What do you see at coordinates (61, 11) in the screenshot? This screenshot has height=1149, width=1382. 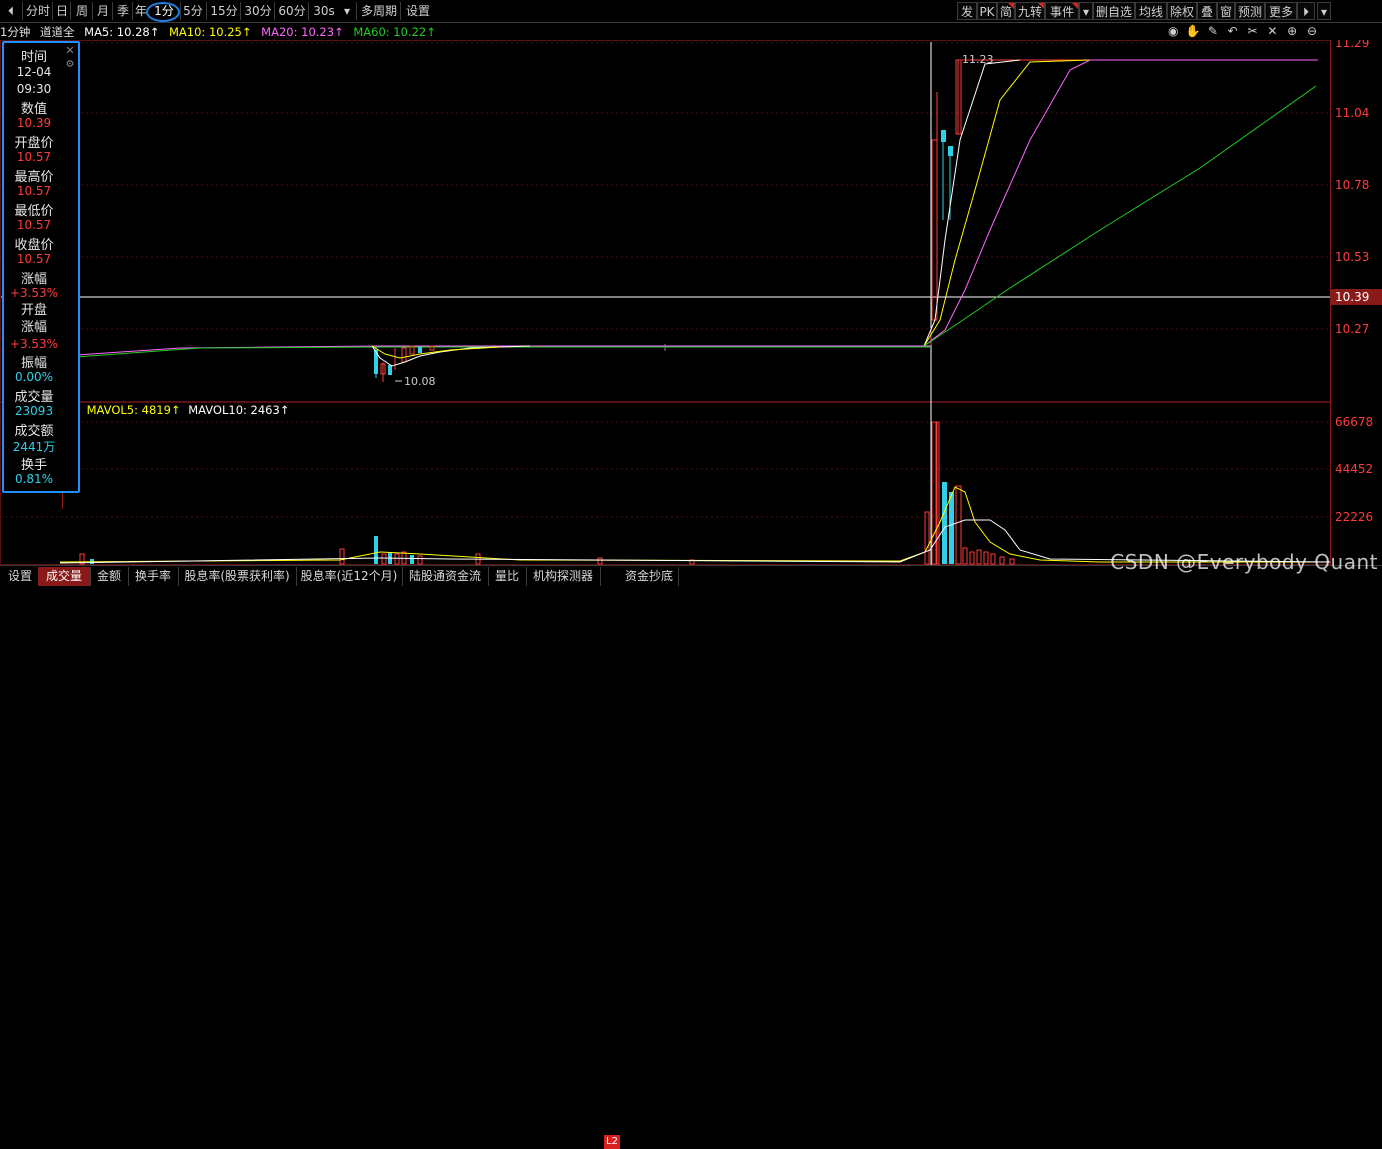 I see `tab-day: 日` at bounding box center [61, 11].